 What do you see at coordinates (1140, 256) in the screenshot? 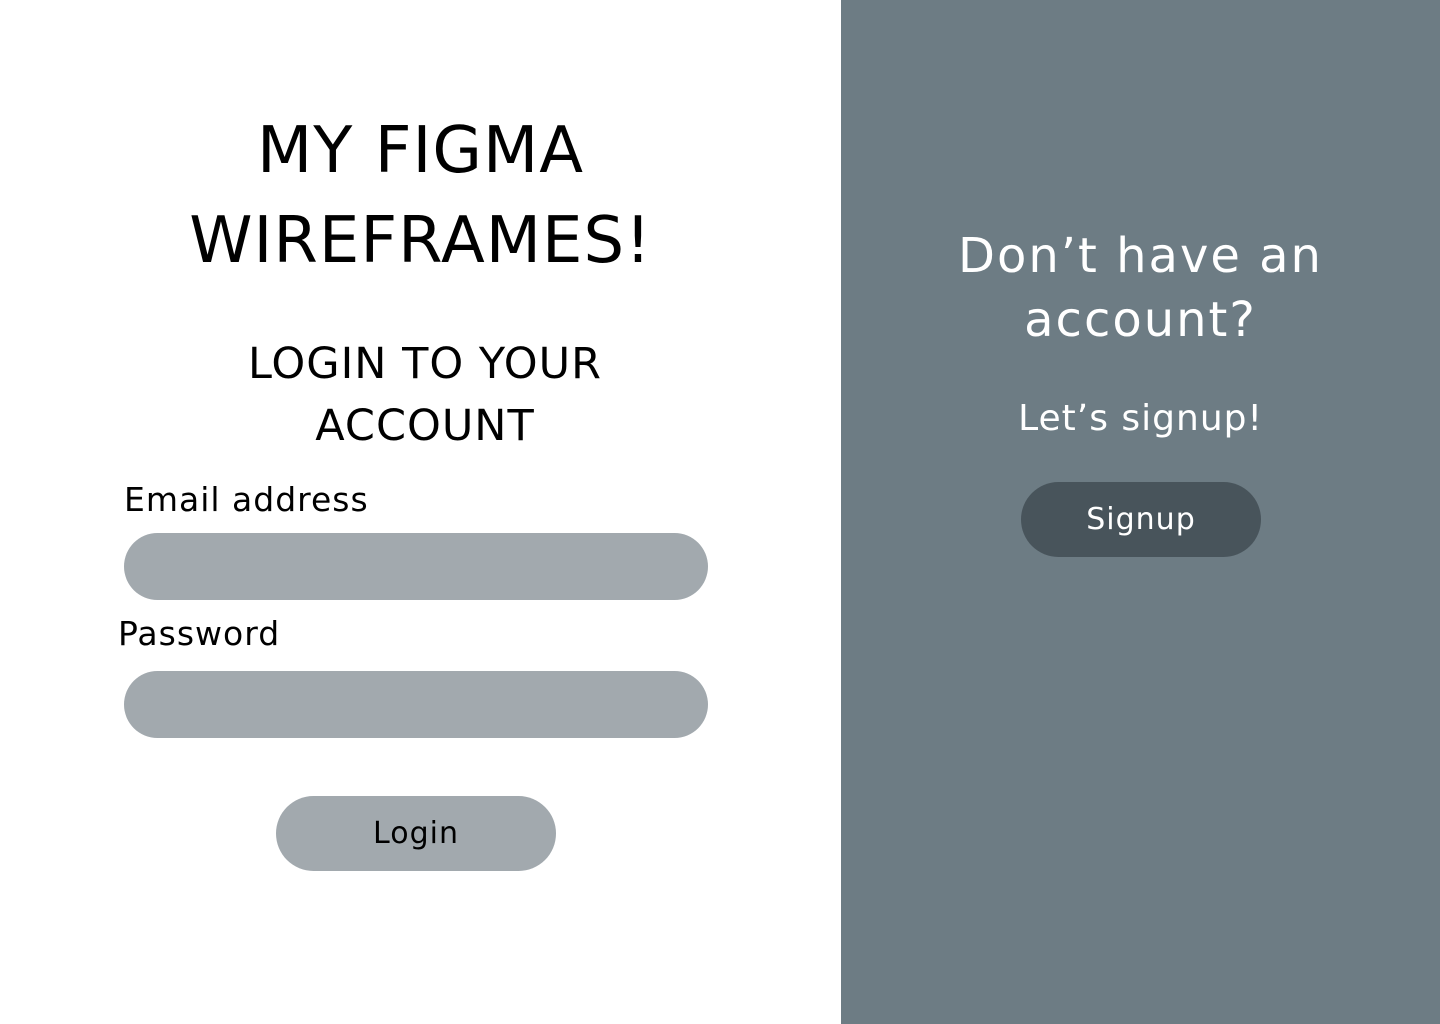
I see `signup-heading-line-1: Don’t have an` at bounding box center [1140, 256].